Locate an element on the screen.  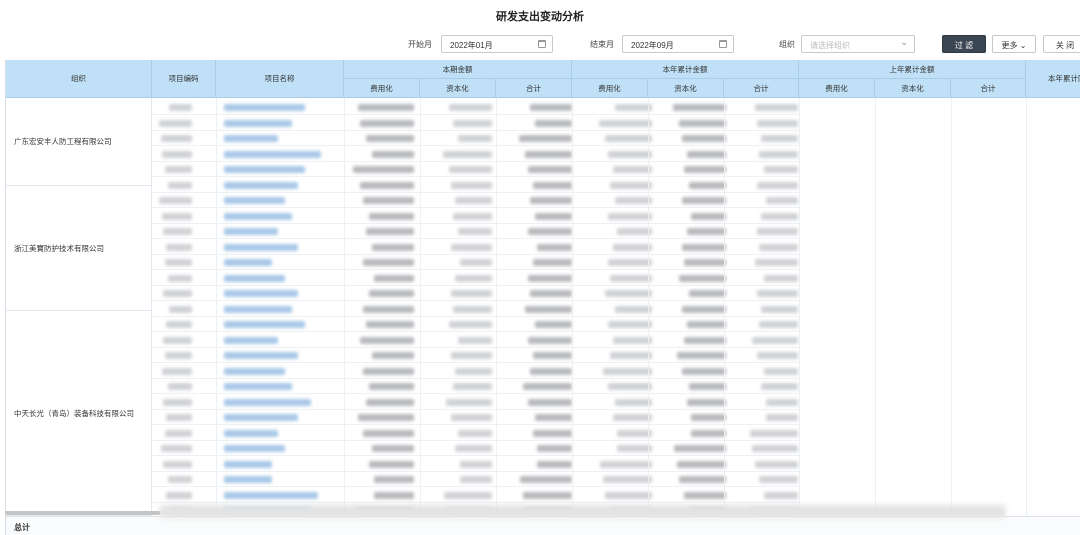
close-button: 关 闭 is located at coordinates (1061, 44).